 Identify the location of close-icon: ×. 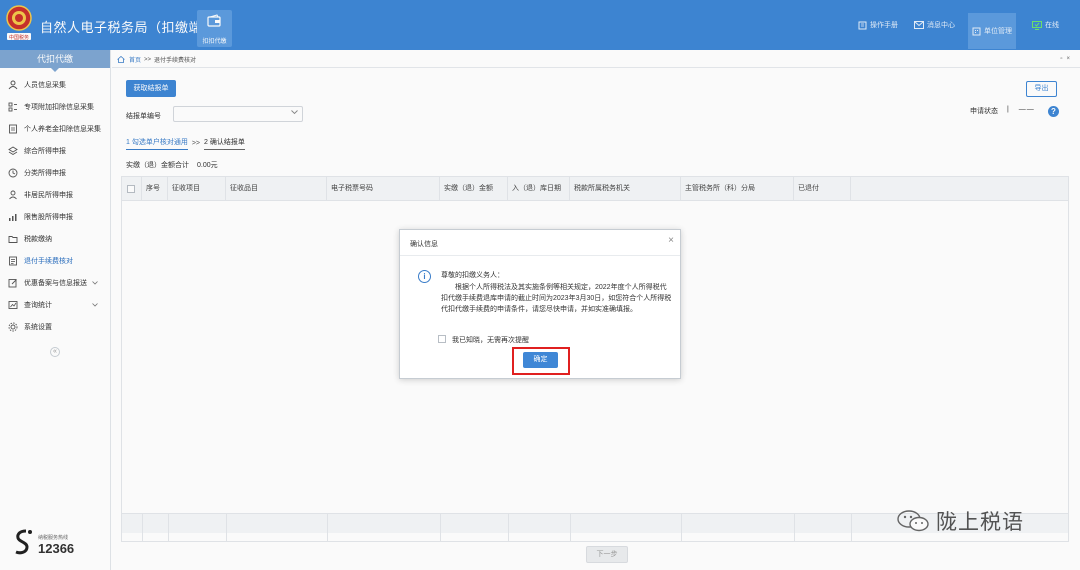
(671, 240).